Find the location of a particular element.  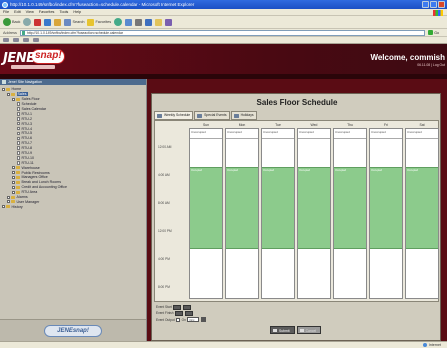

event-finish-hour-input is located at coordinates (179, 313).